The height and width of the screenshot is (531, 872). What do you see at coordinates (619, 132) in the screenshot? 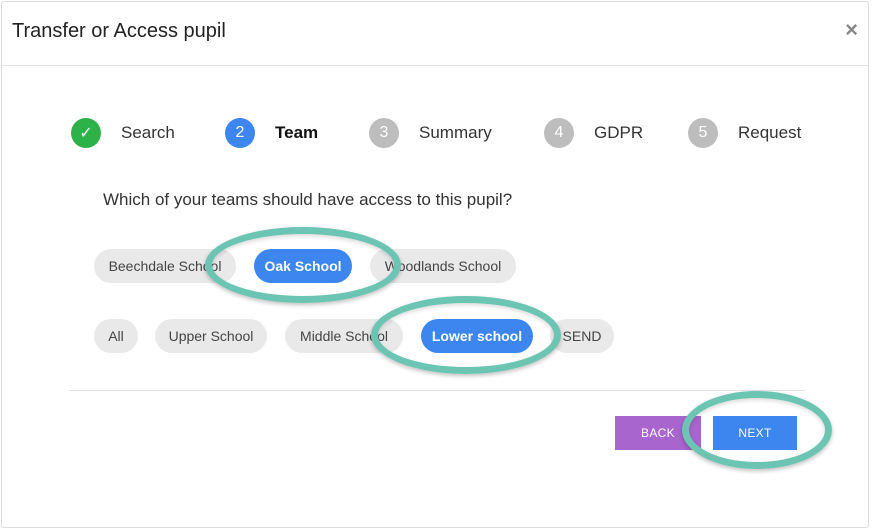
I see `step-label-gdpr: GDPR` at bounding box center [619, 132].